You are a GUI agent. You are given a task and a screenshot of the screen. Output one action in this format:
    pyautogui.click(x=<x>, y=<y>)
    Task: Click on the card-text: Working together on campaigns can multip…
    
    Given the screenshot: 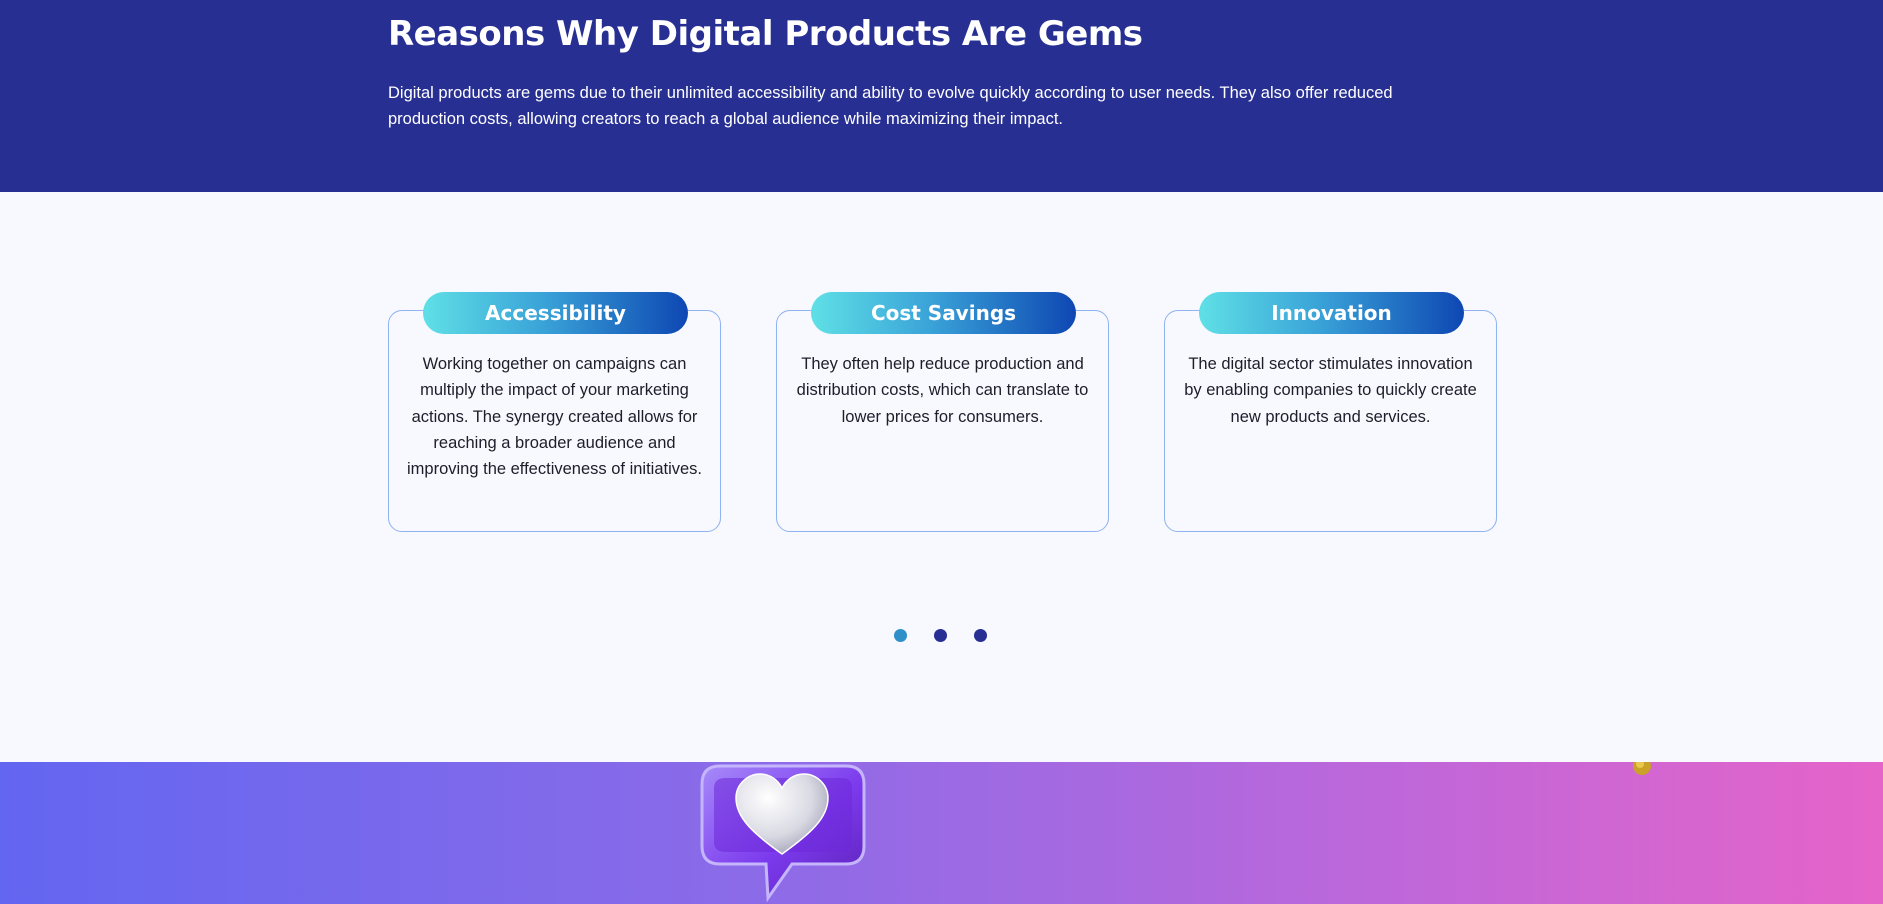 What is the action you would take?
    pyautogui.click(x=555, y=417)
    